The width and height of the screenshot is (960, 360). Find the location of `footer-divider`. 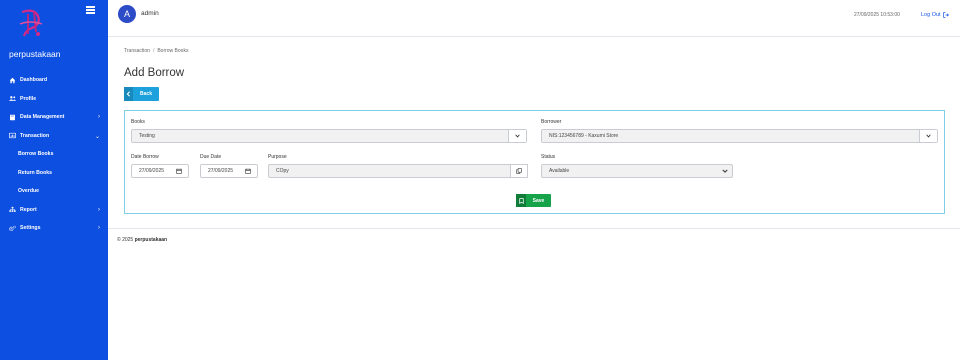

footer-divider is located at coordinates (534, 228).